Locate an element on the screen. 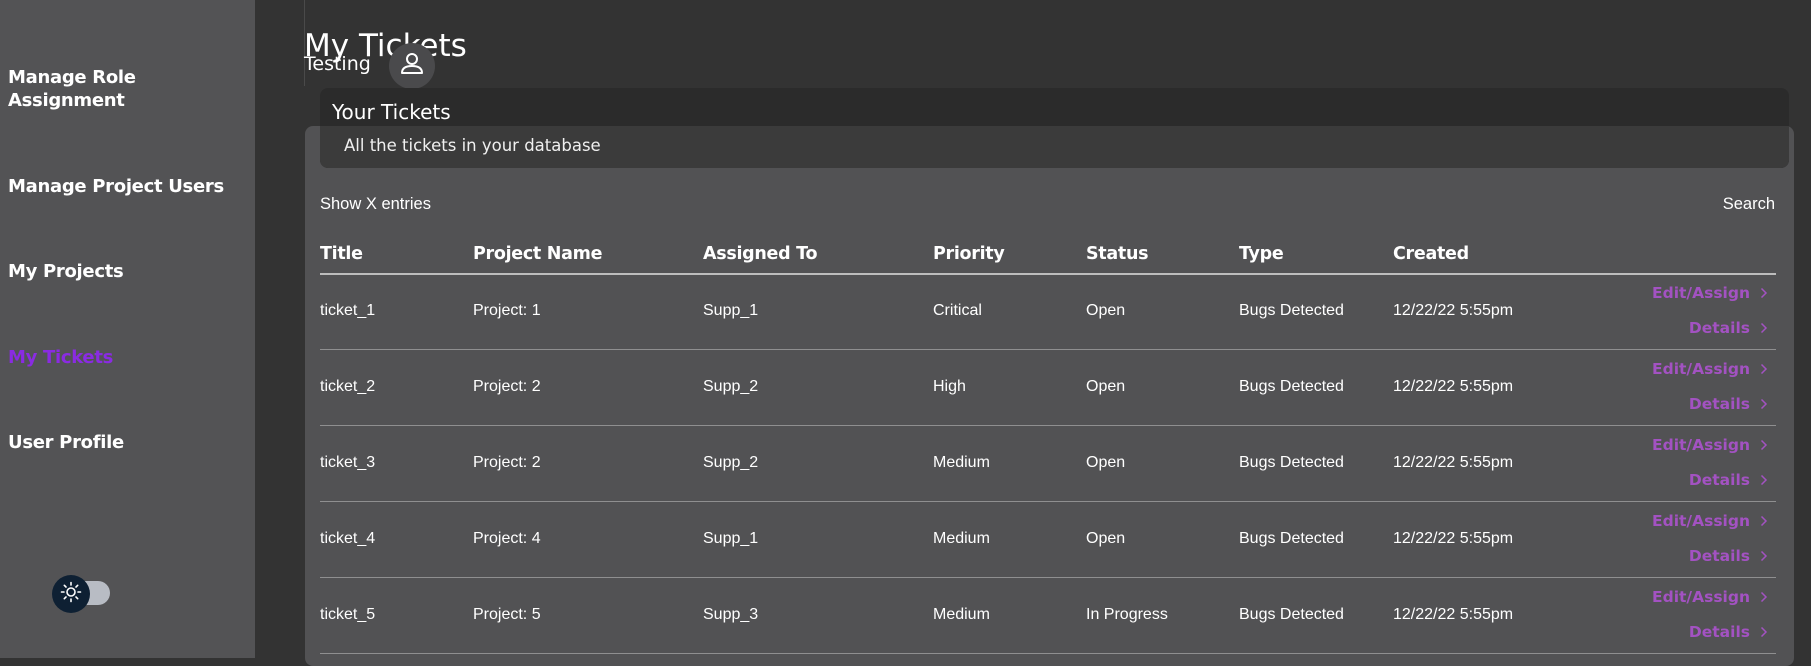 The image size is (1811, 666). cell-title: ticket_2 is located at coordinates (348, 386).